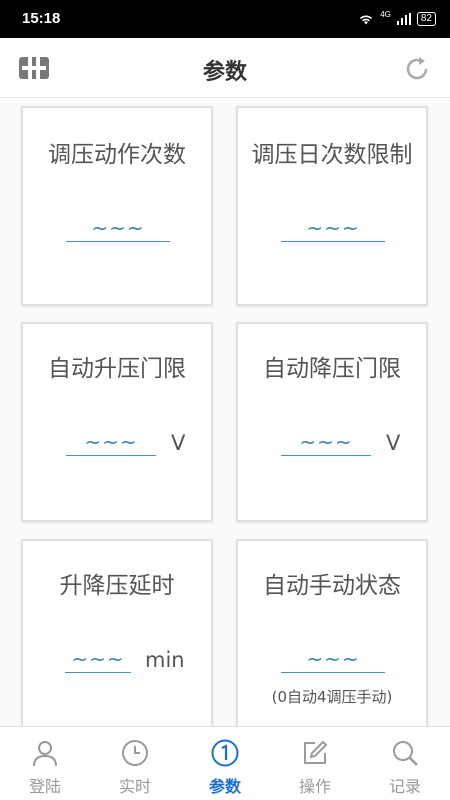 This screenshot has width=450, height=800. Describe the element at coordinates (385, 14) in the screenshot. I see `network-type-label: 4G` at that location.